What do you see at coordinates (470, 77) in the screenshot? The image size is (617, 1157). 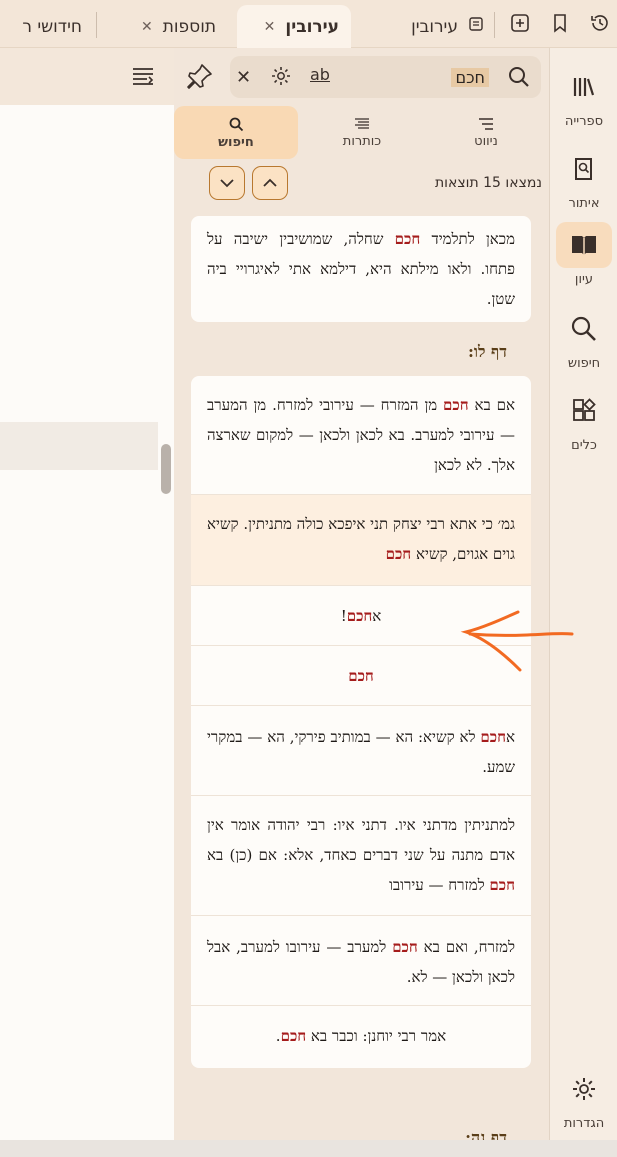 I see `search-query: חכם` at bounding box center [470, 77].